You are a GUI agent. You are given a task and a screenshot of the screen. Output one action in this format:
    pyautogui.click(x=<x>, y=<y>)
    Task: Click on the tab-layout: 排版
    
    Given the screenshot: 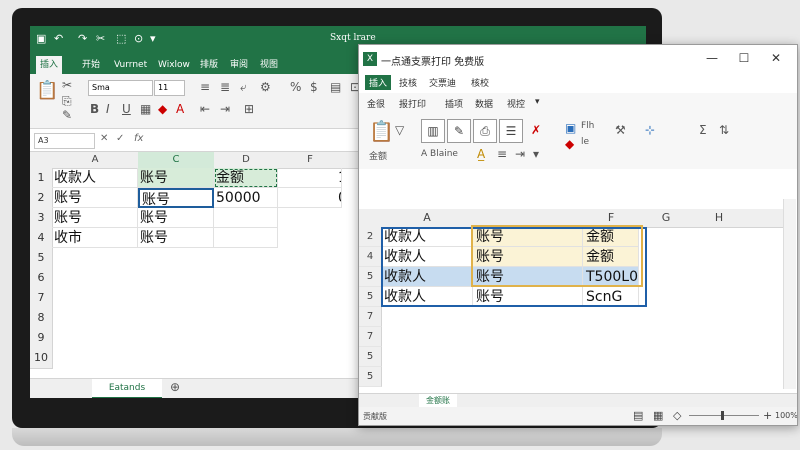 What is the action you would take?
    pyautogui.click(x=209, y=65)
    